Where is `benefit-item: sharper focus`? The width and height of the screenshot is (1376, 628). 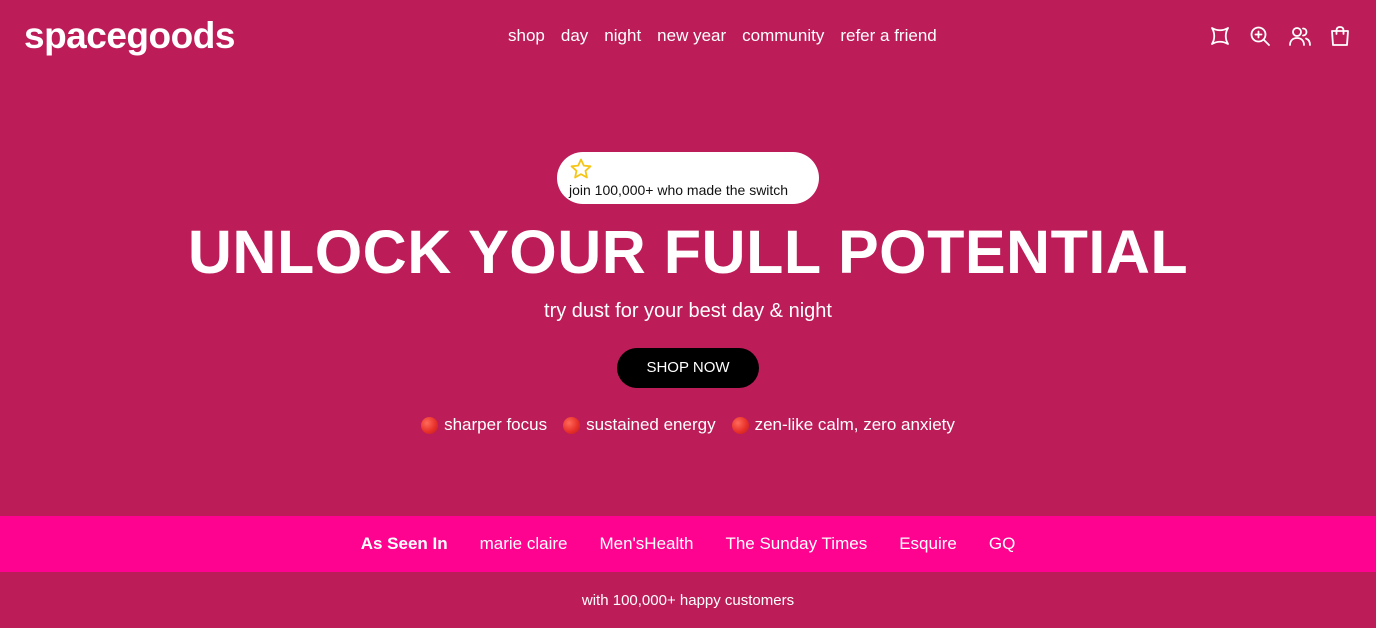 benefit-item: sharper focus is located at coordinates (484, 425).